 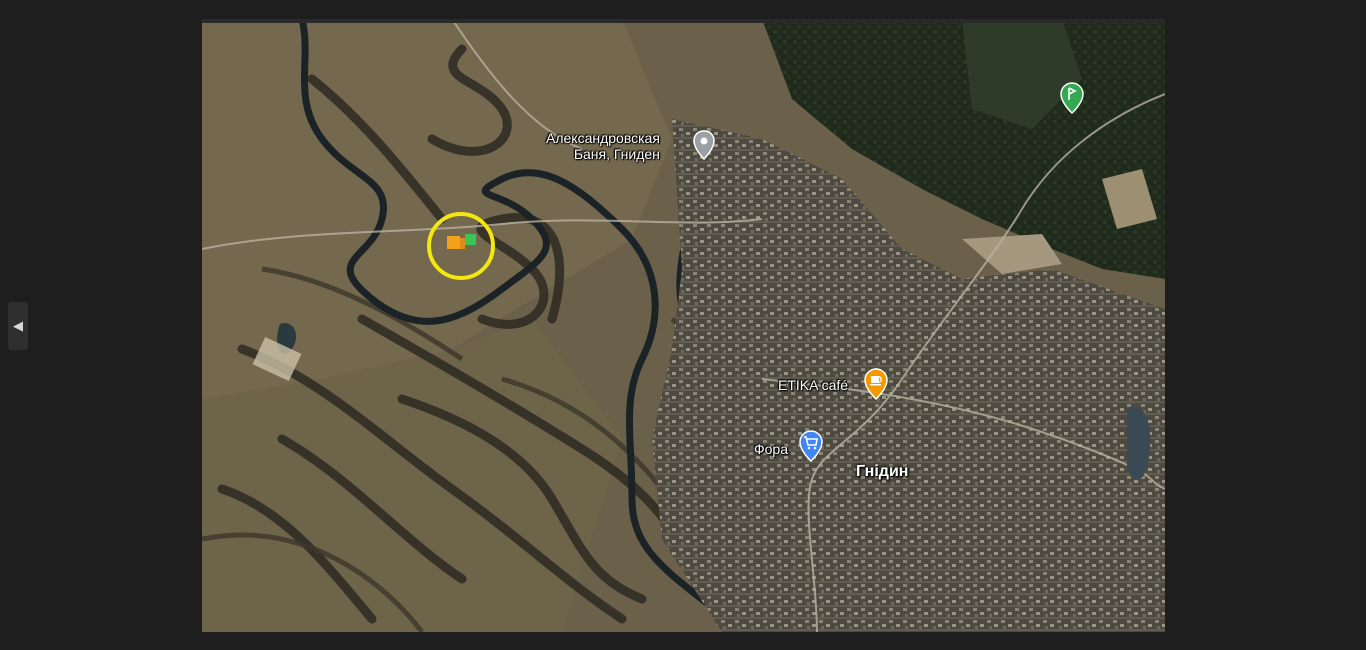 What do you see at coordinates (771, 449) in the screenshot?
I see `poi-label-fora: Фора` at bounding box center [771, 449].